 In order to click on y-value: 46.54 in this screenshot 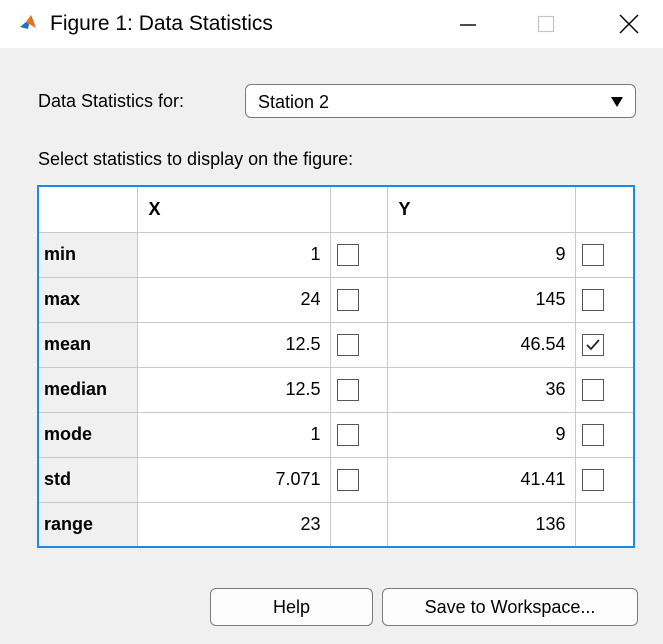, I will do `click(481, 344)`.